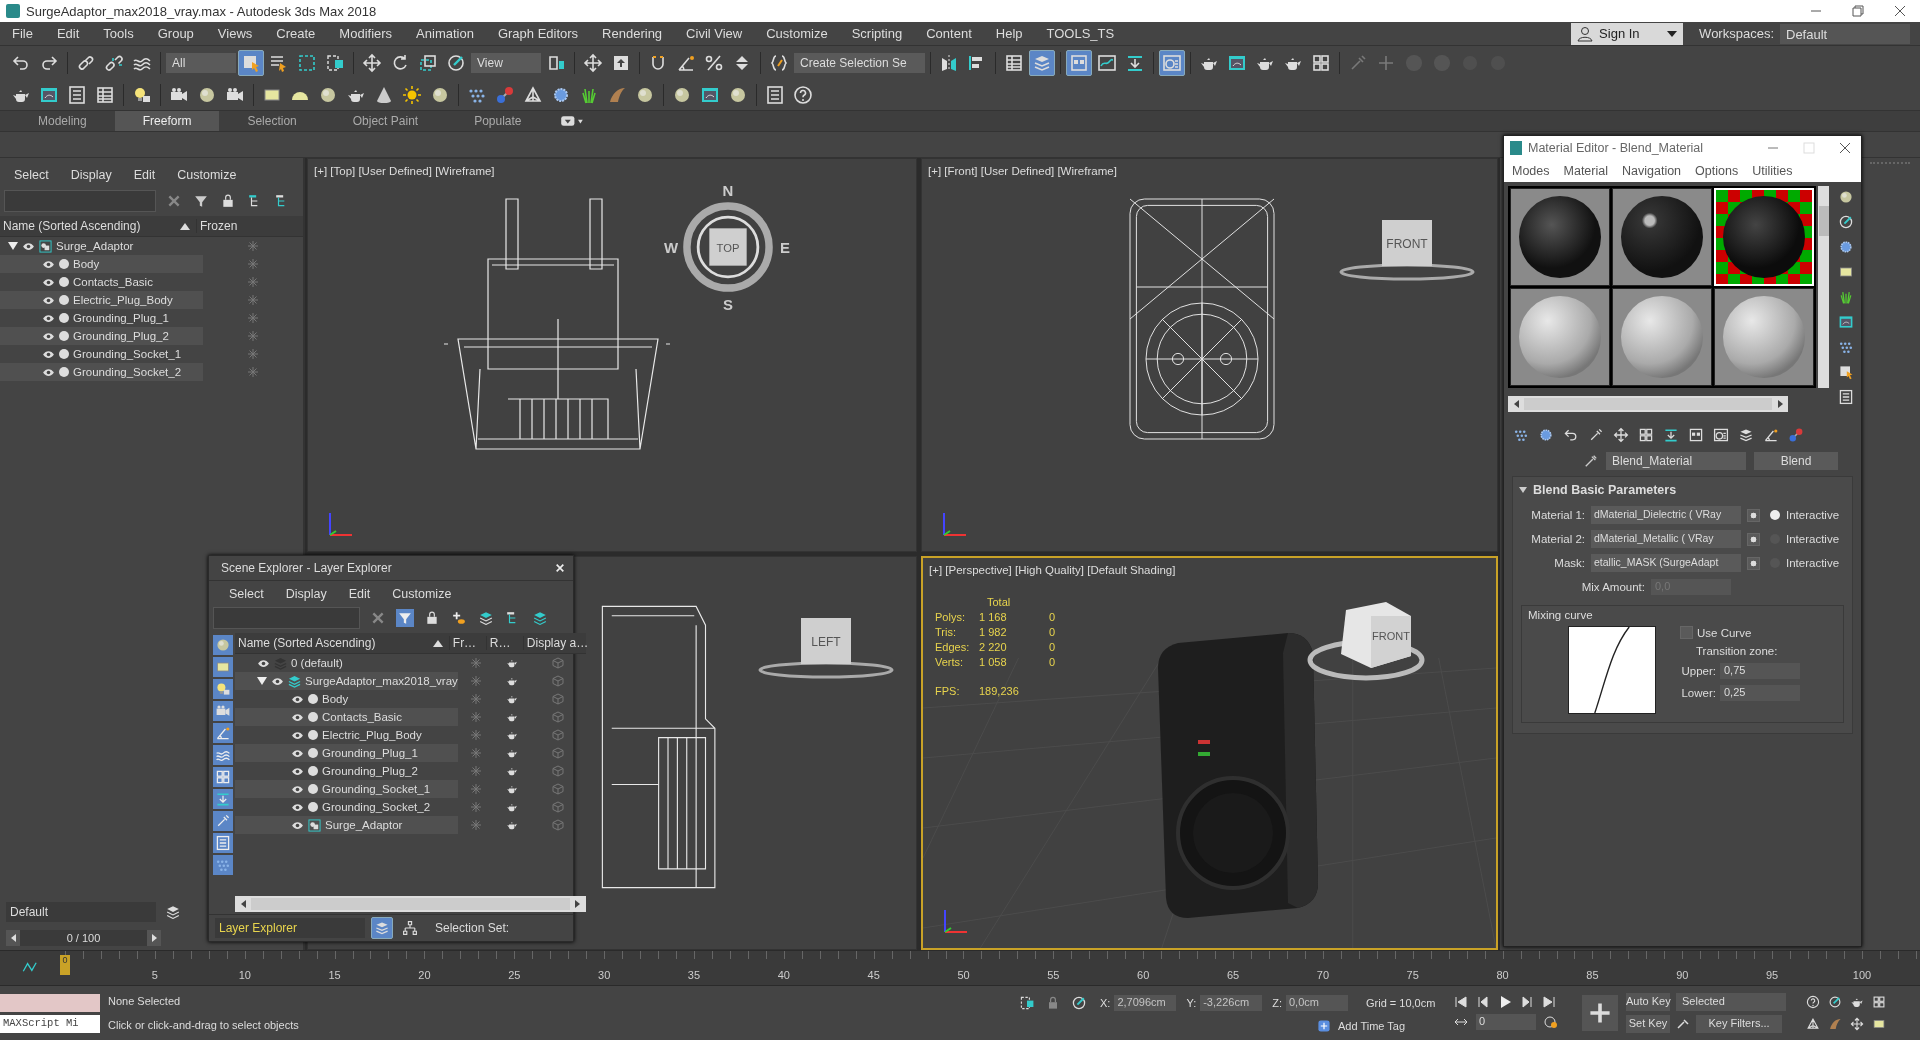  Describe the element at coordinates (1731, 1002) in the screenshot. I see `key-mode-dropdown: Selected` at that location.